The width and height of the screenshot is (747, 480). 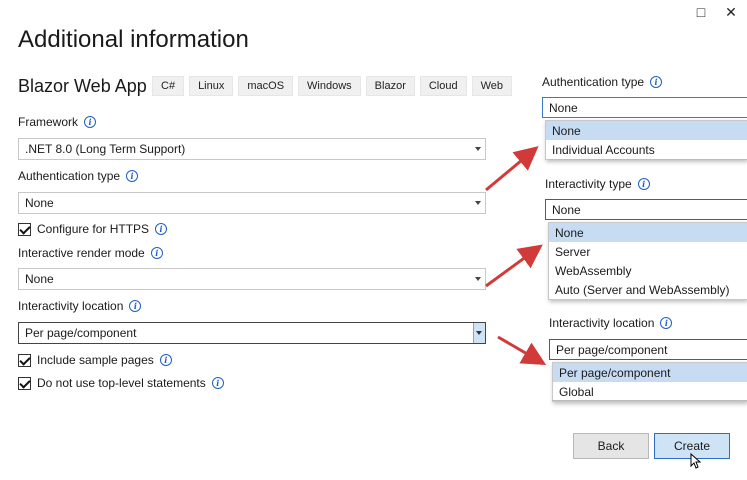 What do you see at coordinates (522, 350) in the screenshot?
I see `arrow-location` at bounding box center [522, 350].